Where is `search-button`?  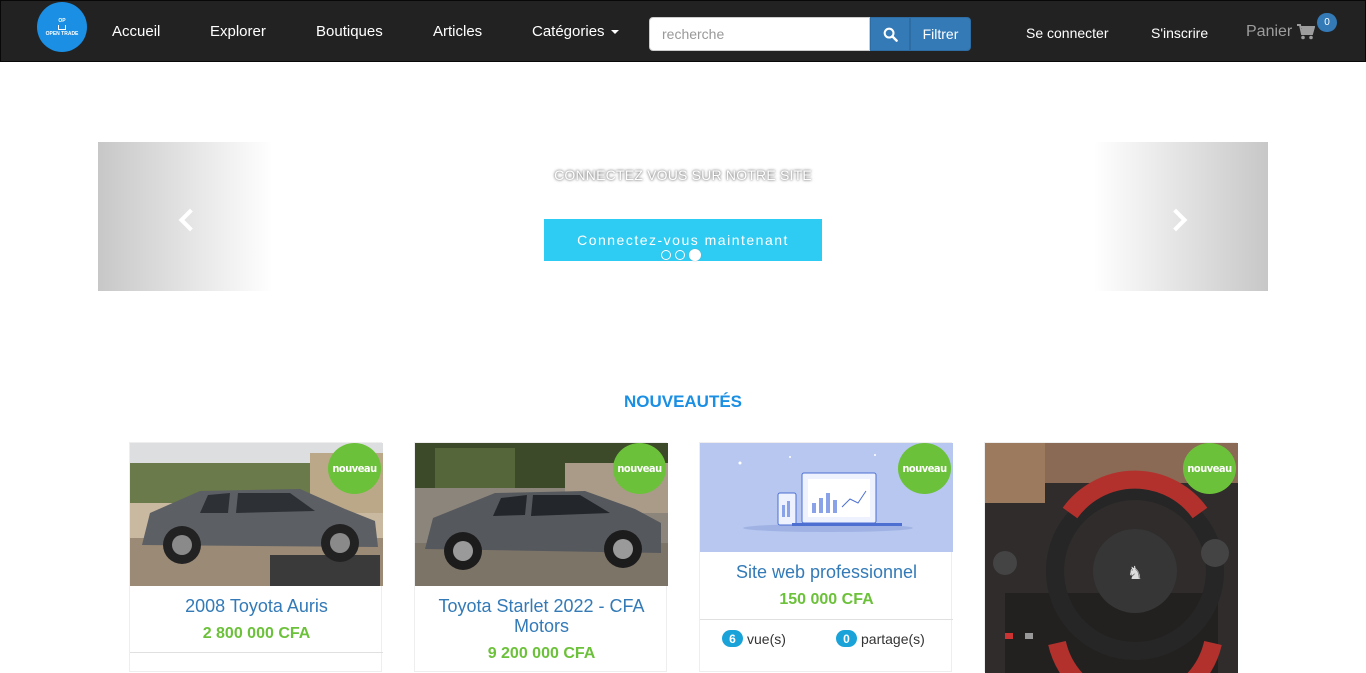 search-button is located at coordinates (890, 34).